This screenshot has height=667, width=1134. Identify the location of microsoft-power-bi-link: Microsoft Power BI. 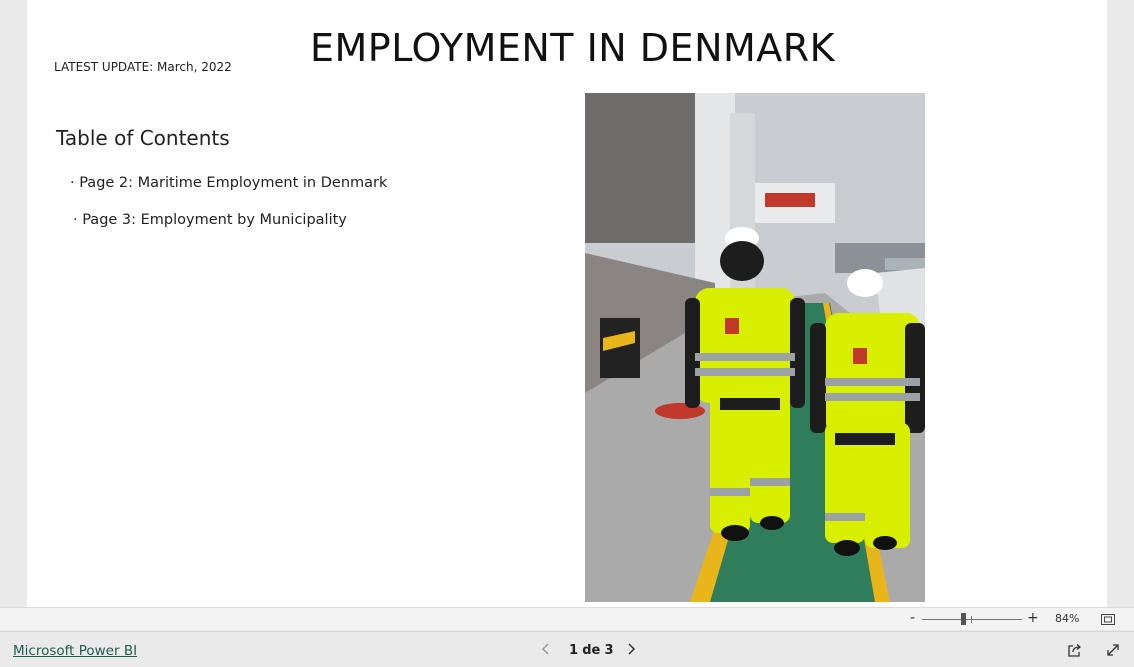
(75, 651).